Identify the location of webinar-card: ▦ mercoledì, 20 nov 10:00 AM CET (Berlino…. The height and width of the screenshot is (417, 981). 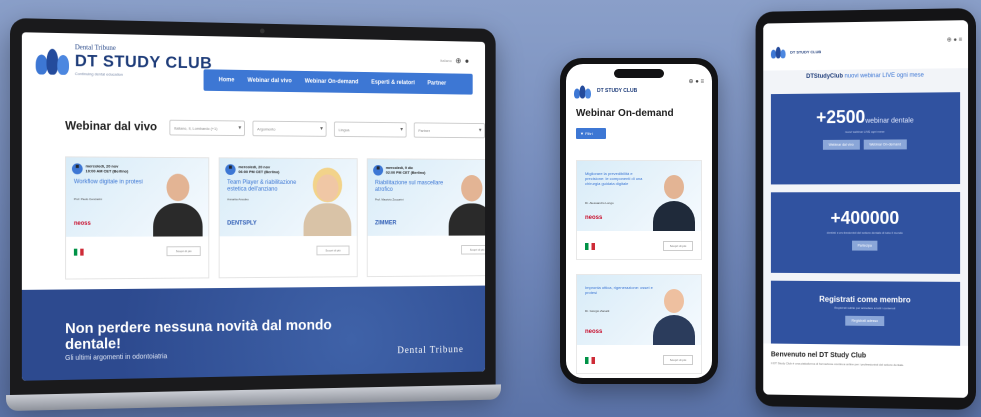
(137, 218).